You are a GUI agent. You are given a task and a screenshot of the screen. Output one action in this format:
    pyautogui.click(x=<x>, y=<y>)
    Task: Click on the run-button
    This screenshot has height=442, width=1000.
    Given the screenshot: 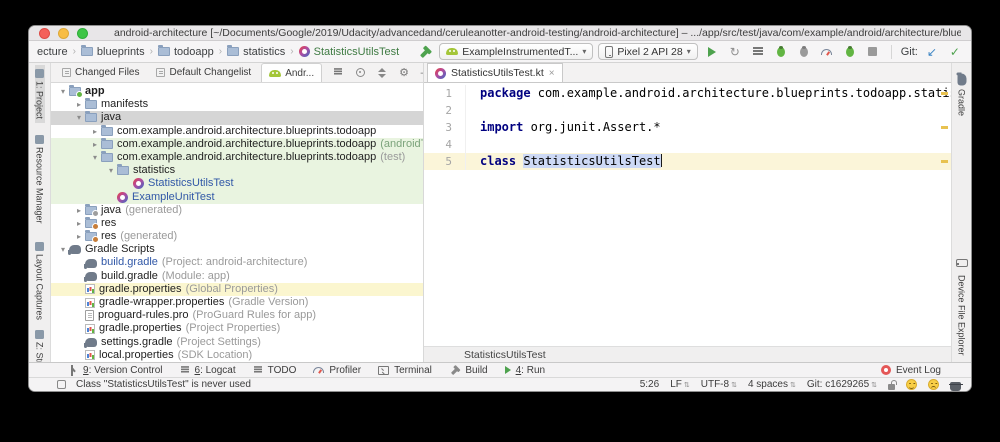 What is the action you would take?
    pyautogui.click(x=712, y=52)
    